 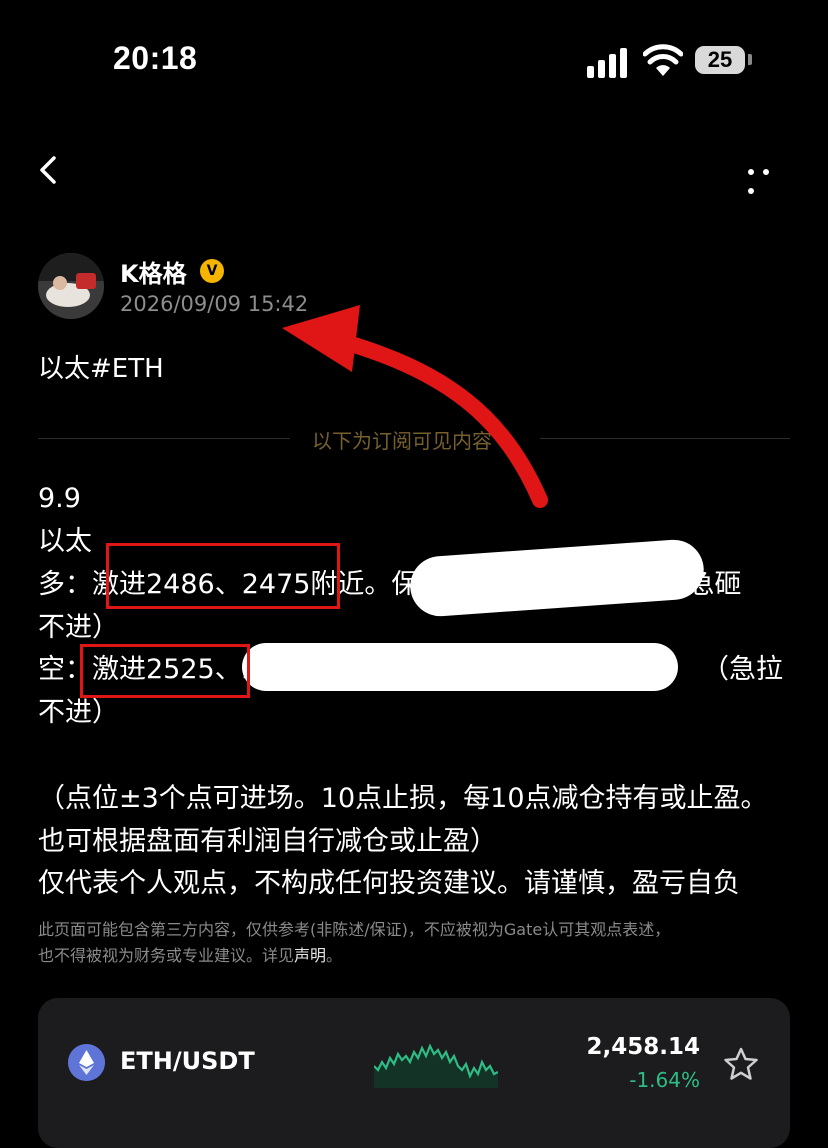 What do you see at coordinates (166, 955) in the screenshot?
I see `disclaimer-text: 也不得被视为财务或专业建议。详见` at bounding box center [166, 955].